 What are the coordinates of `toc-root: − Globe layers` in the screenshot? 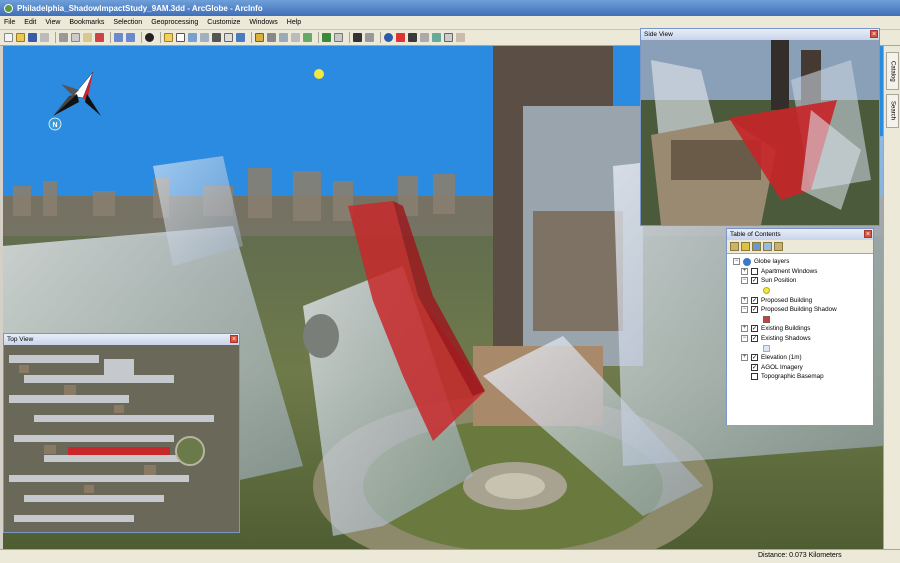 It's located at (803, 262).